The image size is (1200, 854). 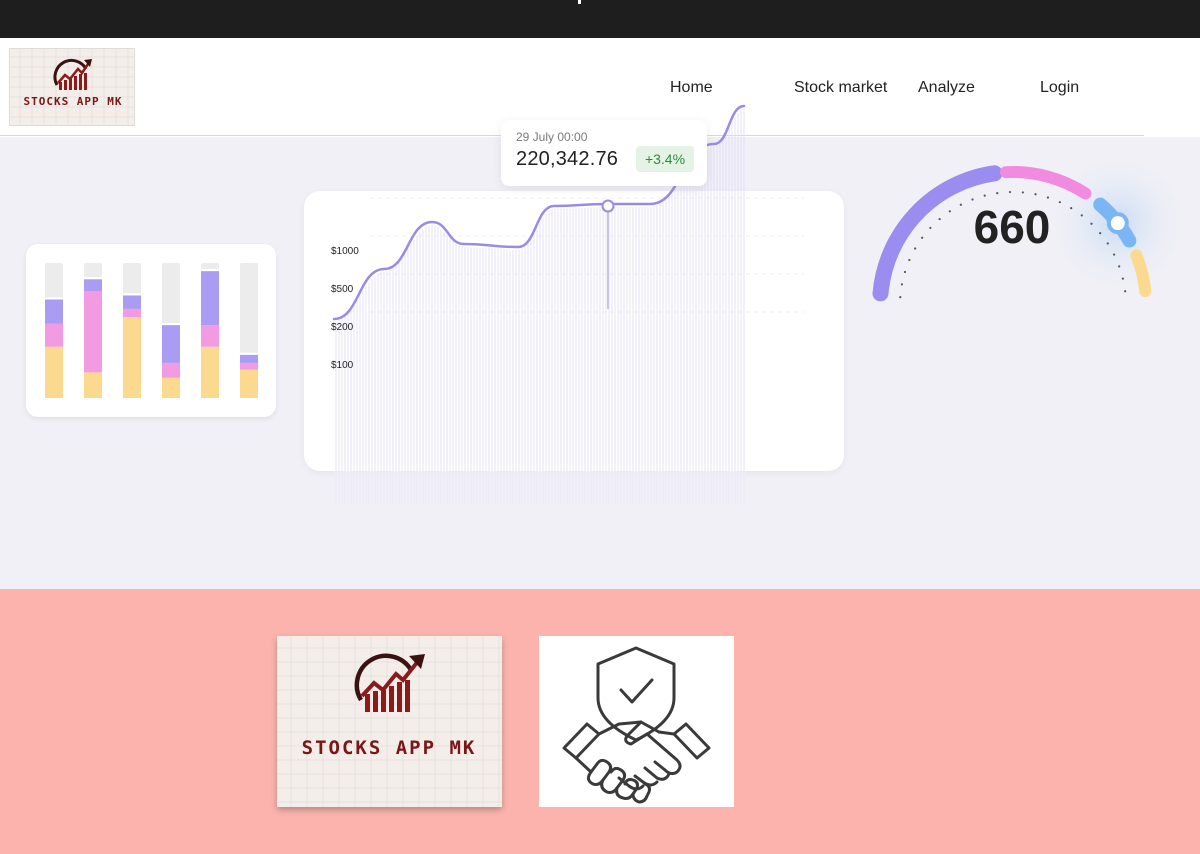 What do you see at coordinates (342, 365) in the screenshot?
I see `y-tick-label: $100` at bounding box center [342, 365].